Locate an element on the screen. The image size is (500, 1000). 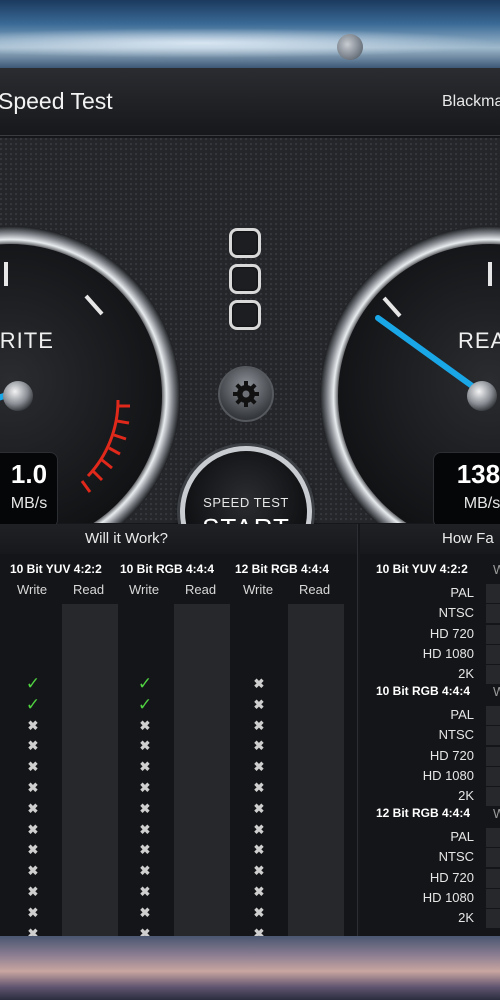
brand-logo: Blackma is located at coordinates (471, 101).